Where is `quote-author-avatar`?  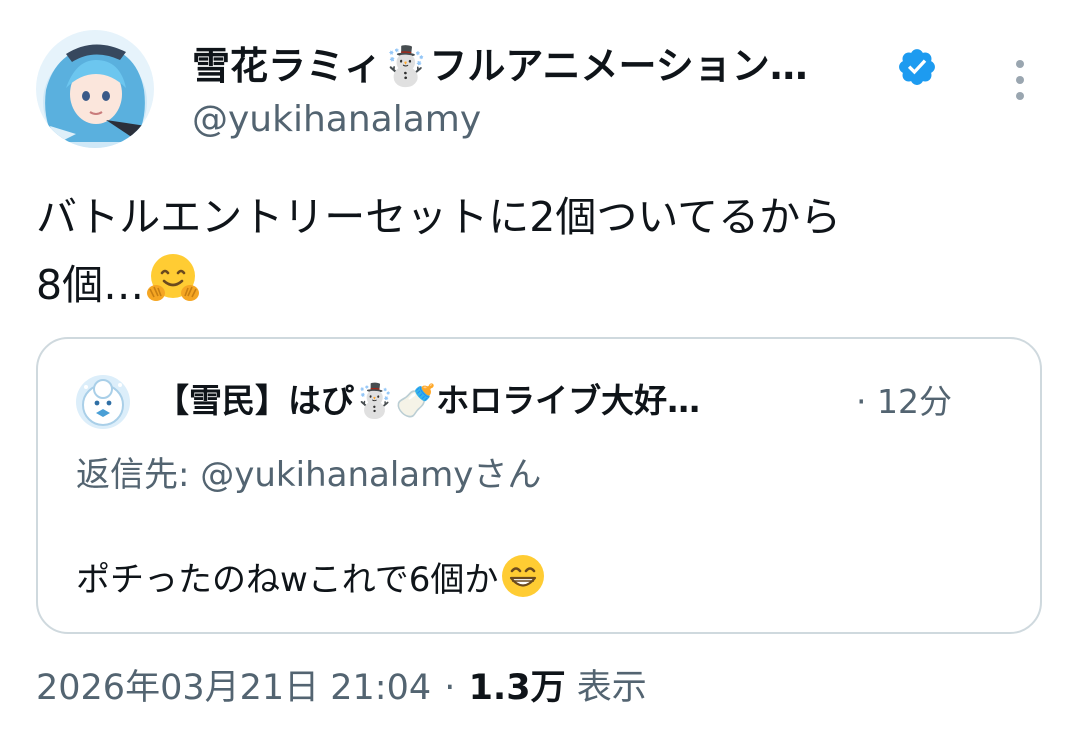 quote-author-avatar is located at coordinates (103, 402).